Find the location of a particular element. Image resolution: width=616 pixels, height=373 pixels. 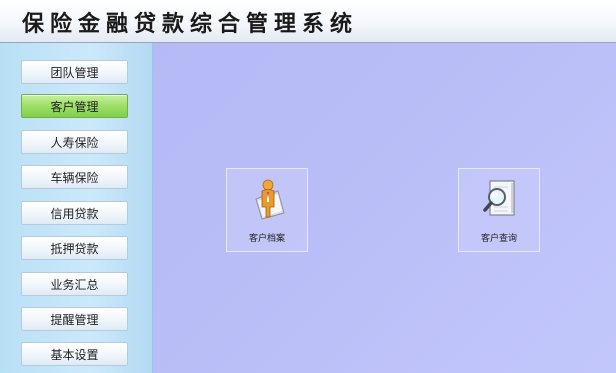

sidebar-item-credit-loan: 信用贷款 is located at coordinates (74, 213).